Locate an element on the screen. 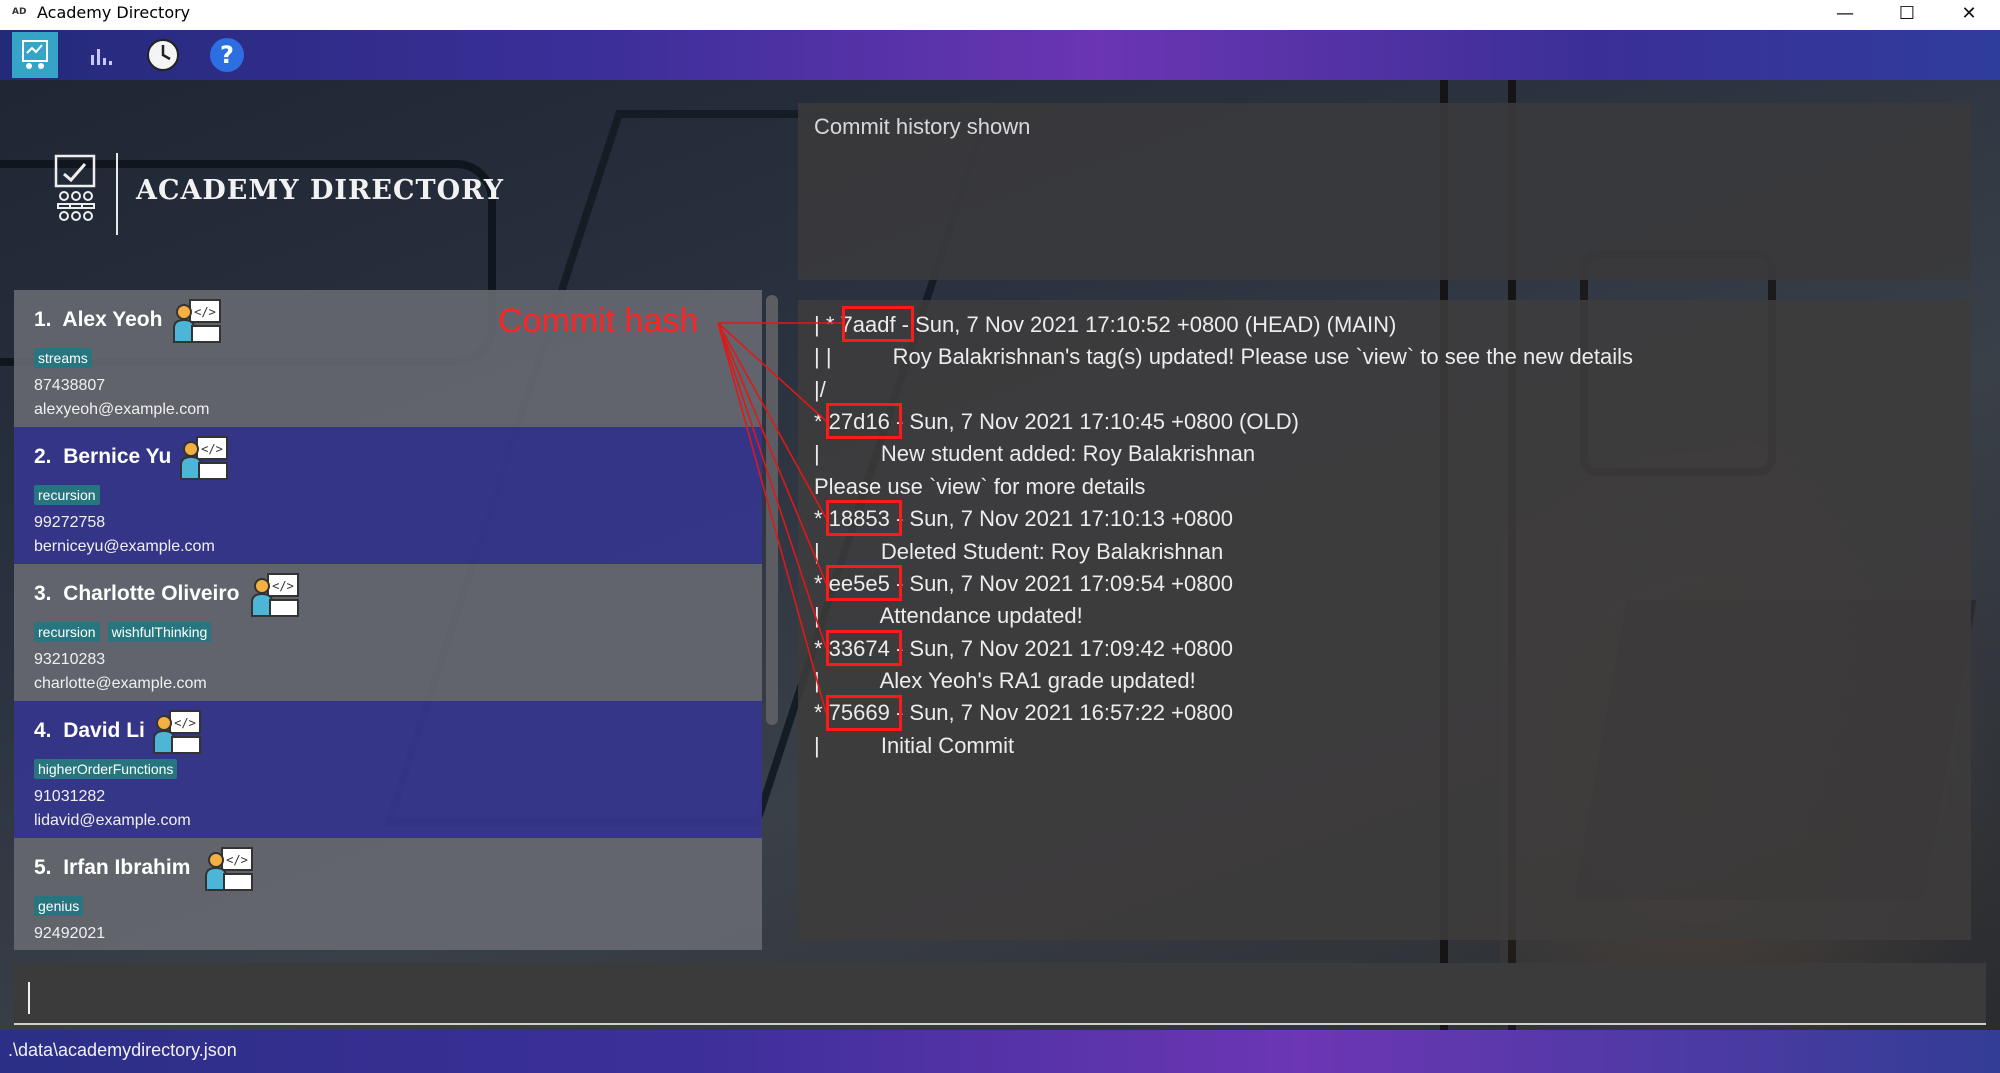 This screenshot has height=1073, width=2000. close-button: ✕ is located at coordinates (1969, 13).